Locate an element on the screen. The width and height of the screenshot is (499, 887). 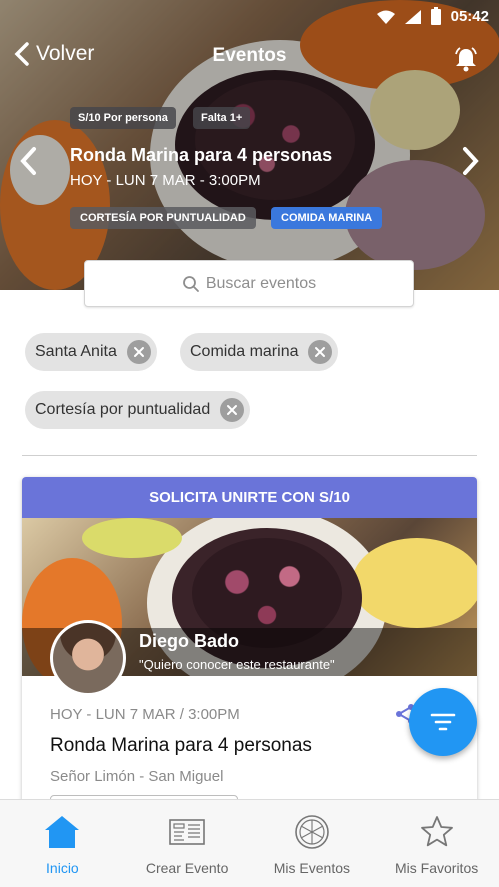
signal-icon is located at coordinates (412, 16).